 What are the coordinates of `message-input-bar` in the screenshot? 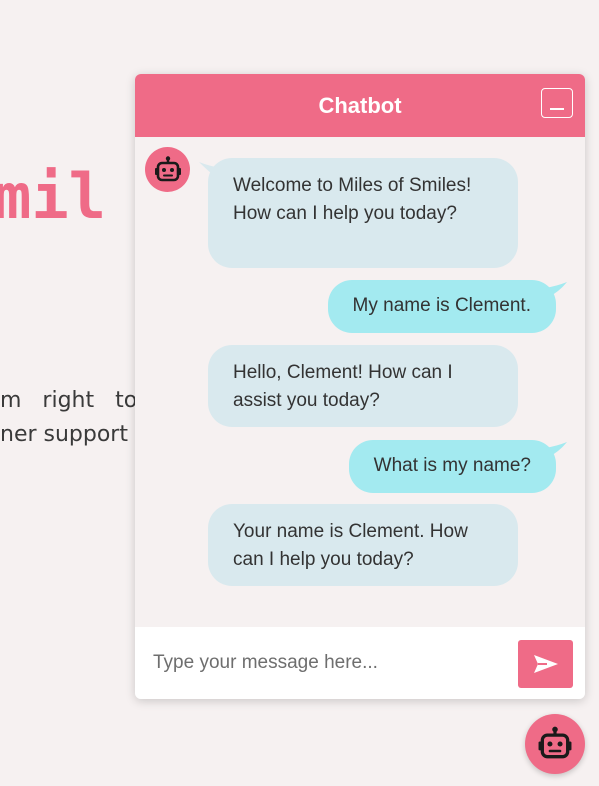 It's located at (360, 663).